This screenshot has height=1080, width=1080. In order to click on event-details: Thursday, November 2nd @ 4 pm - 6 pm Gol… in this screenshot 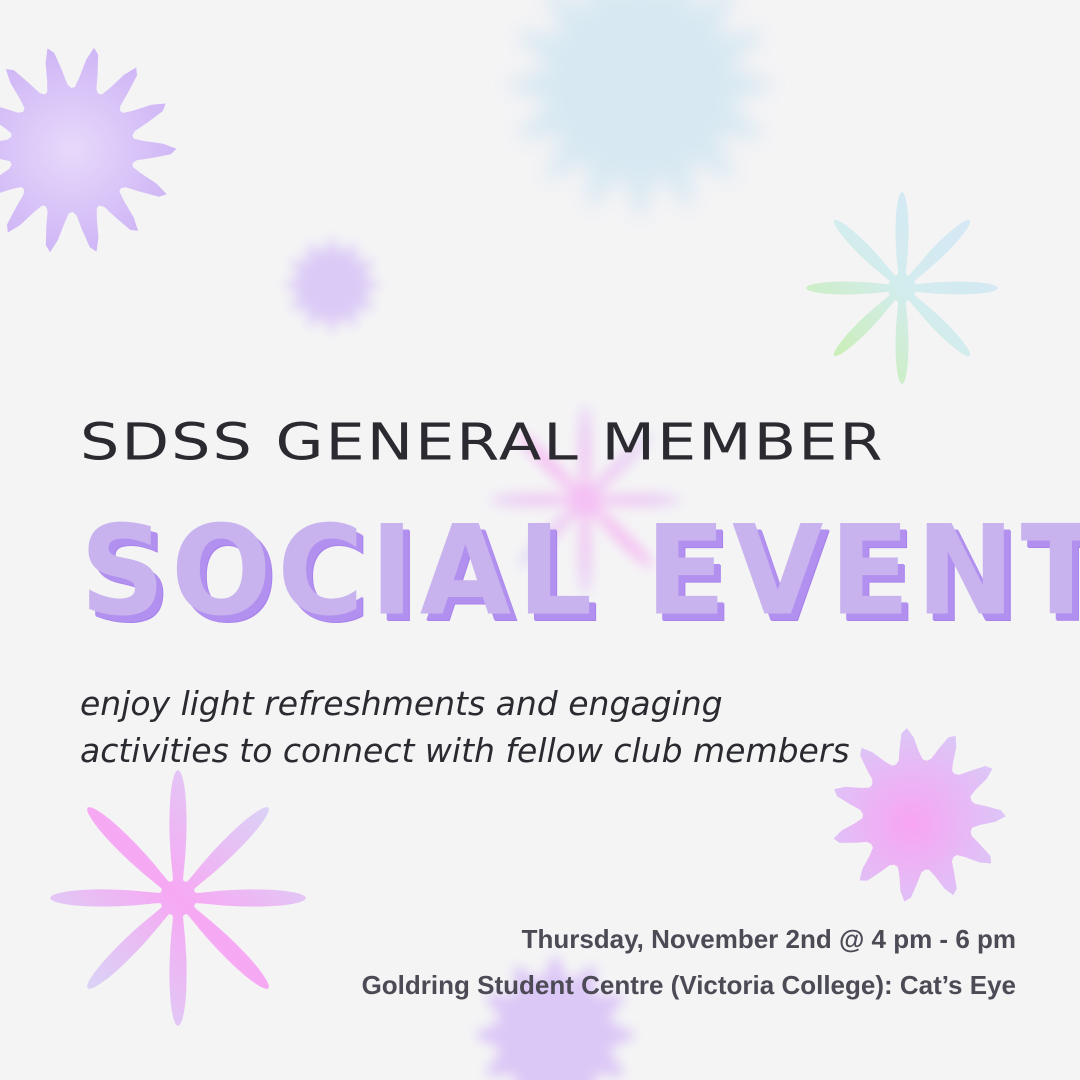, I will do `click(566, 962)`.